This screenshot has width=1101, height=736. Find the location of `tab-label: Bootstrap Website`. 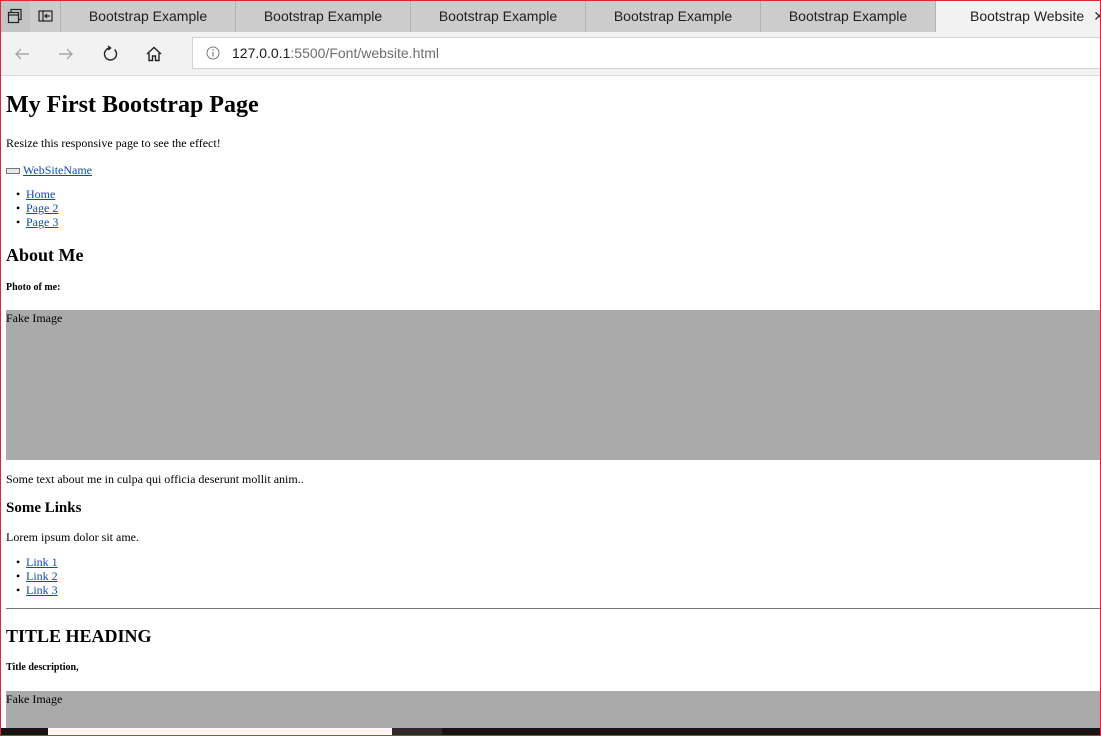

tab-label: Bootstrap Website is located at coordinates (1027, 16).